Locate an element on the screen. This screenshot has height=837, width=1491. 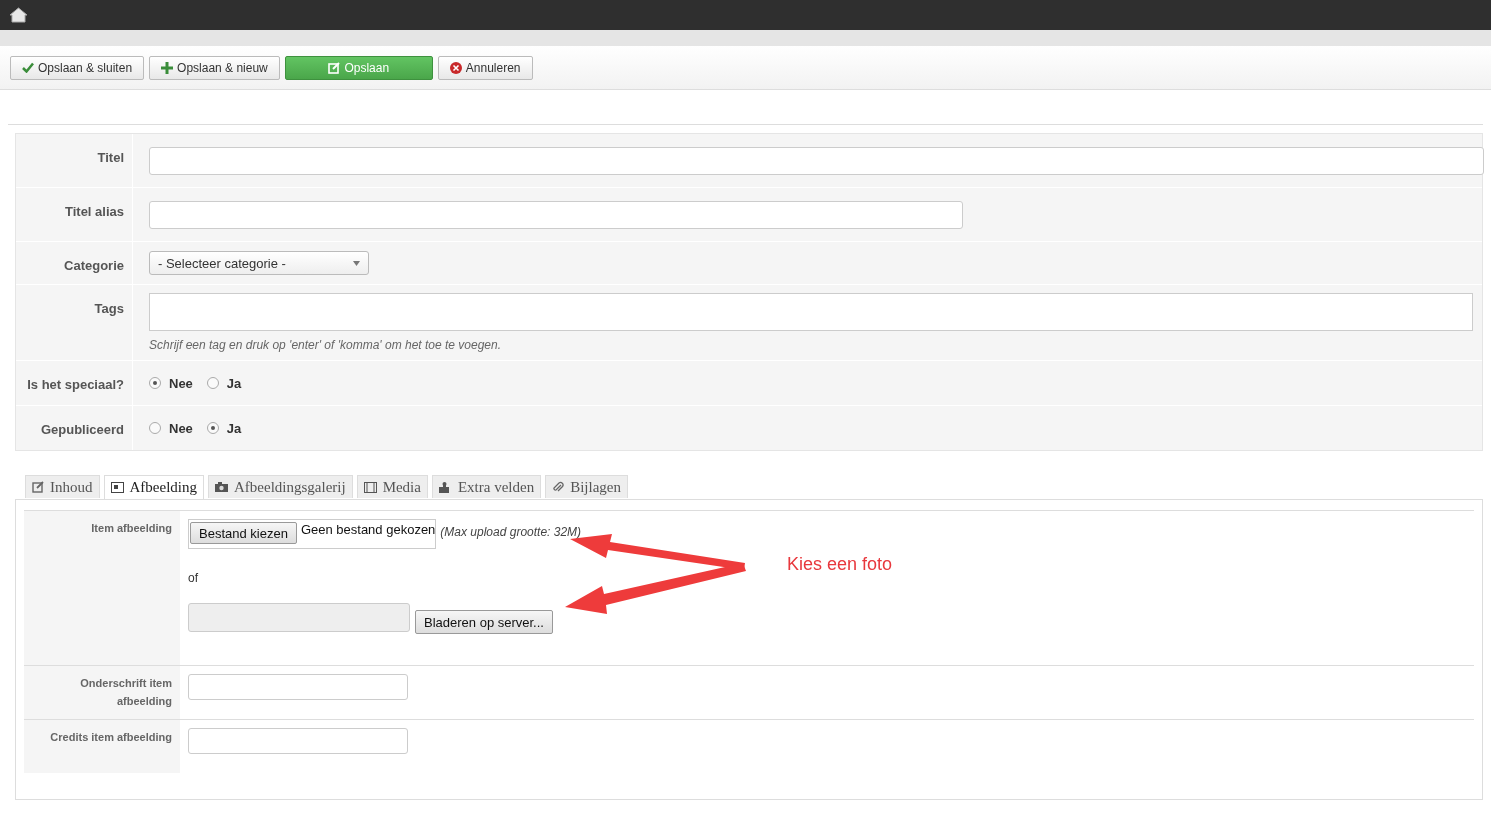
path-field is located at coordinates (299, 617).